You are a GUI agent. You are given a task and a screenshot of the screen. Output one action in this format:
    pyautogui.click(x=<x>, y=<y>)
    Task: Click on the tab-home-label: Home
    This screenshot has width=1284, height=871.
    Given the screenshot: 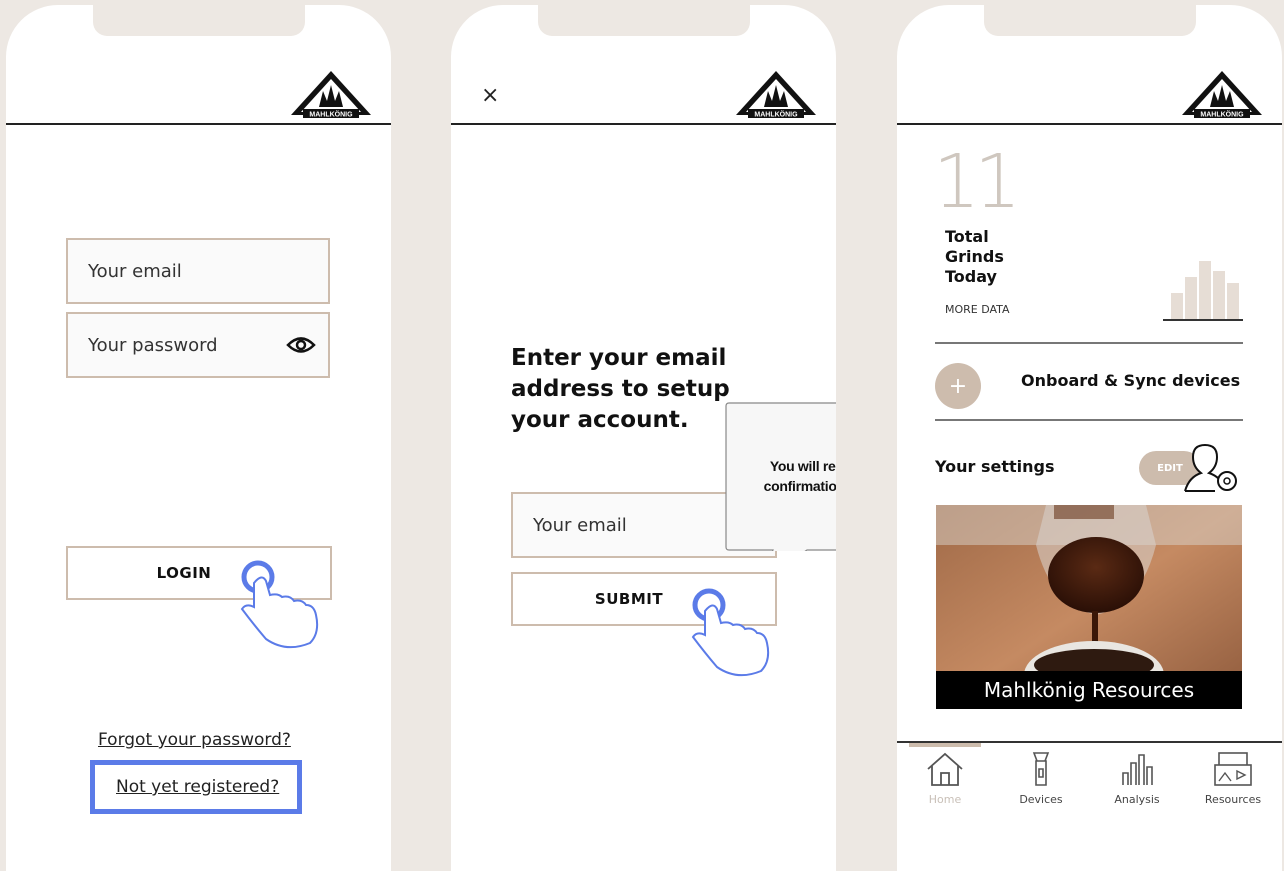 What is the action you would take?
    pyautogui.click(x=945, y=799)
    